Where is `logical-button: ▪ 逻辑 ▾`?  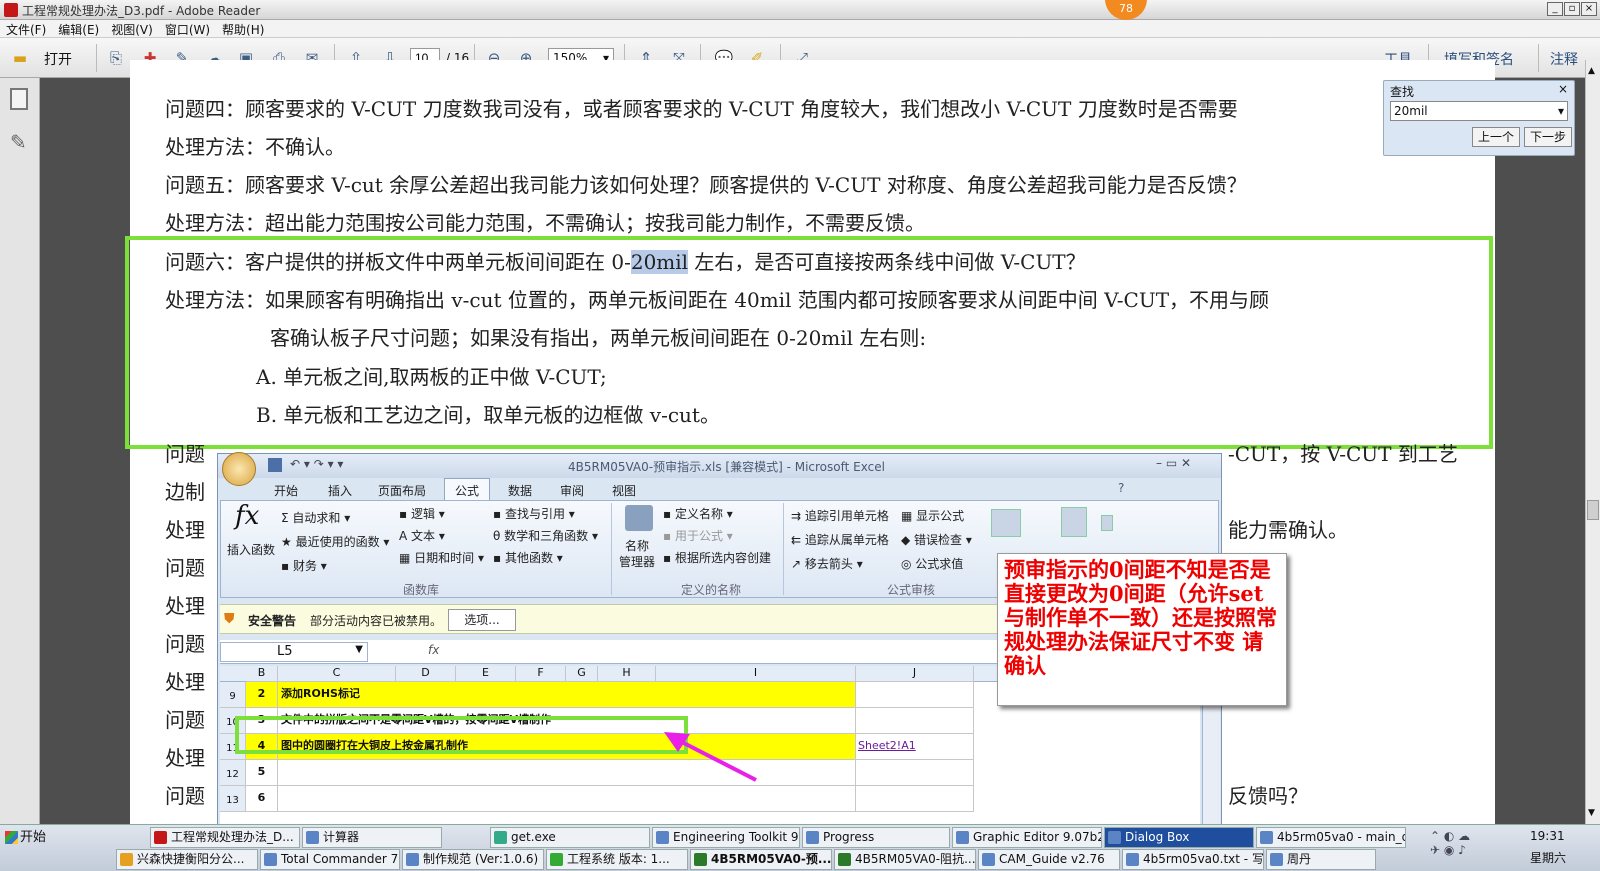
logical-button: ▪ 逻辑 ▾ is located at coordinates (422, 513).